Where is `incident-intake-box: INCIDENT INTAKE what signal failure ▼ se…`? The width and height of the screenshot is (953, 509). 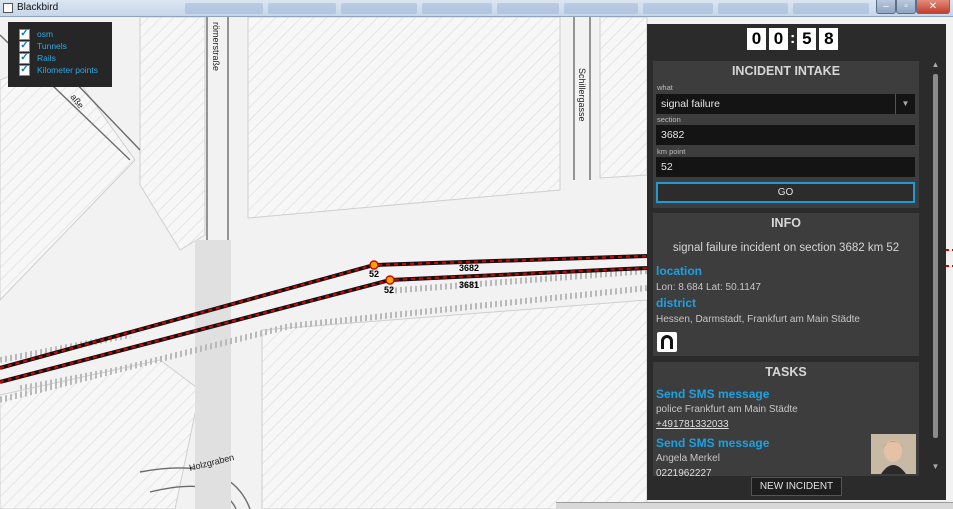 incident-intake-box: INCIDENT INTAKE what signal failure ▼ se… is located at coordinates (786, 134).